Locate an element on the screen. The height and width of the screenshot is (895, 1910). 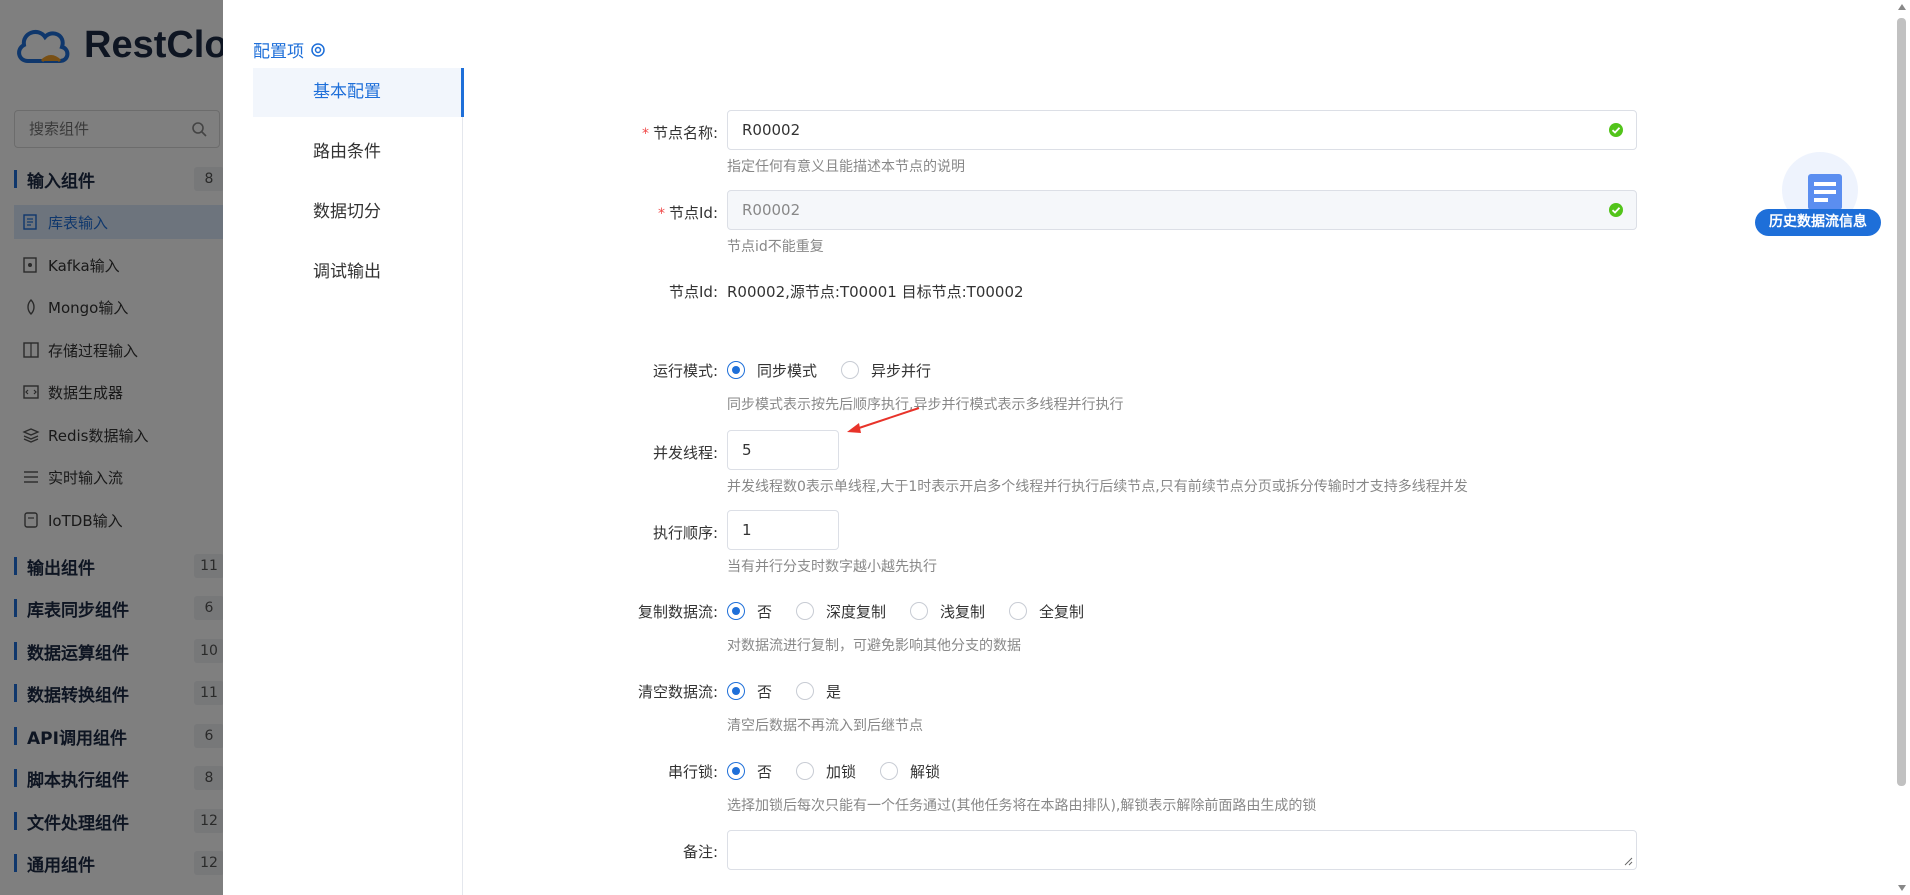
tab-basic-config: 基本配置 is located at coordinates (358, 92).